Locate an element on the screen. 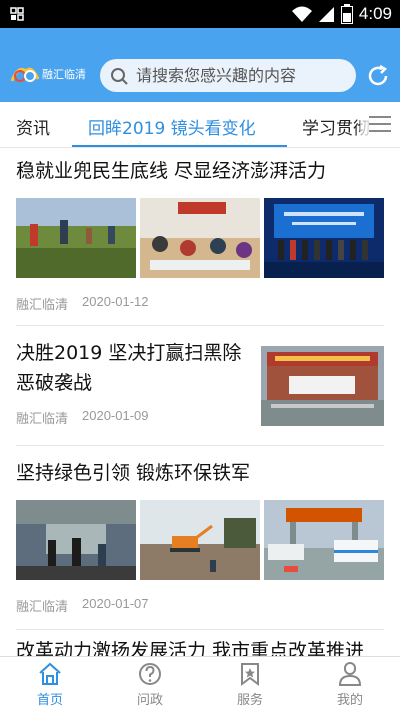 The width and height of the screenshot is (400, 710). news-title: 决胜2019 坚决打赢扫黑除恶破袭战 is located at coordinates (129, 368).